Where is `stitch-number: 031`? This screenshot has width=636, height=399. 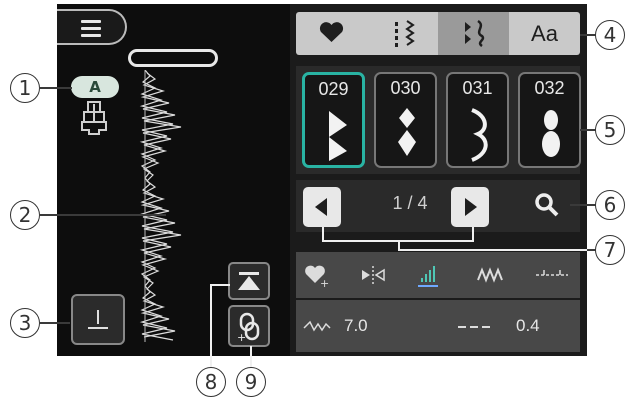 stitch-number: 031 is located at coordinates (477, 88).